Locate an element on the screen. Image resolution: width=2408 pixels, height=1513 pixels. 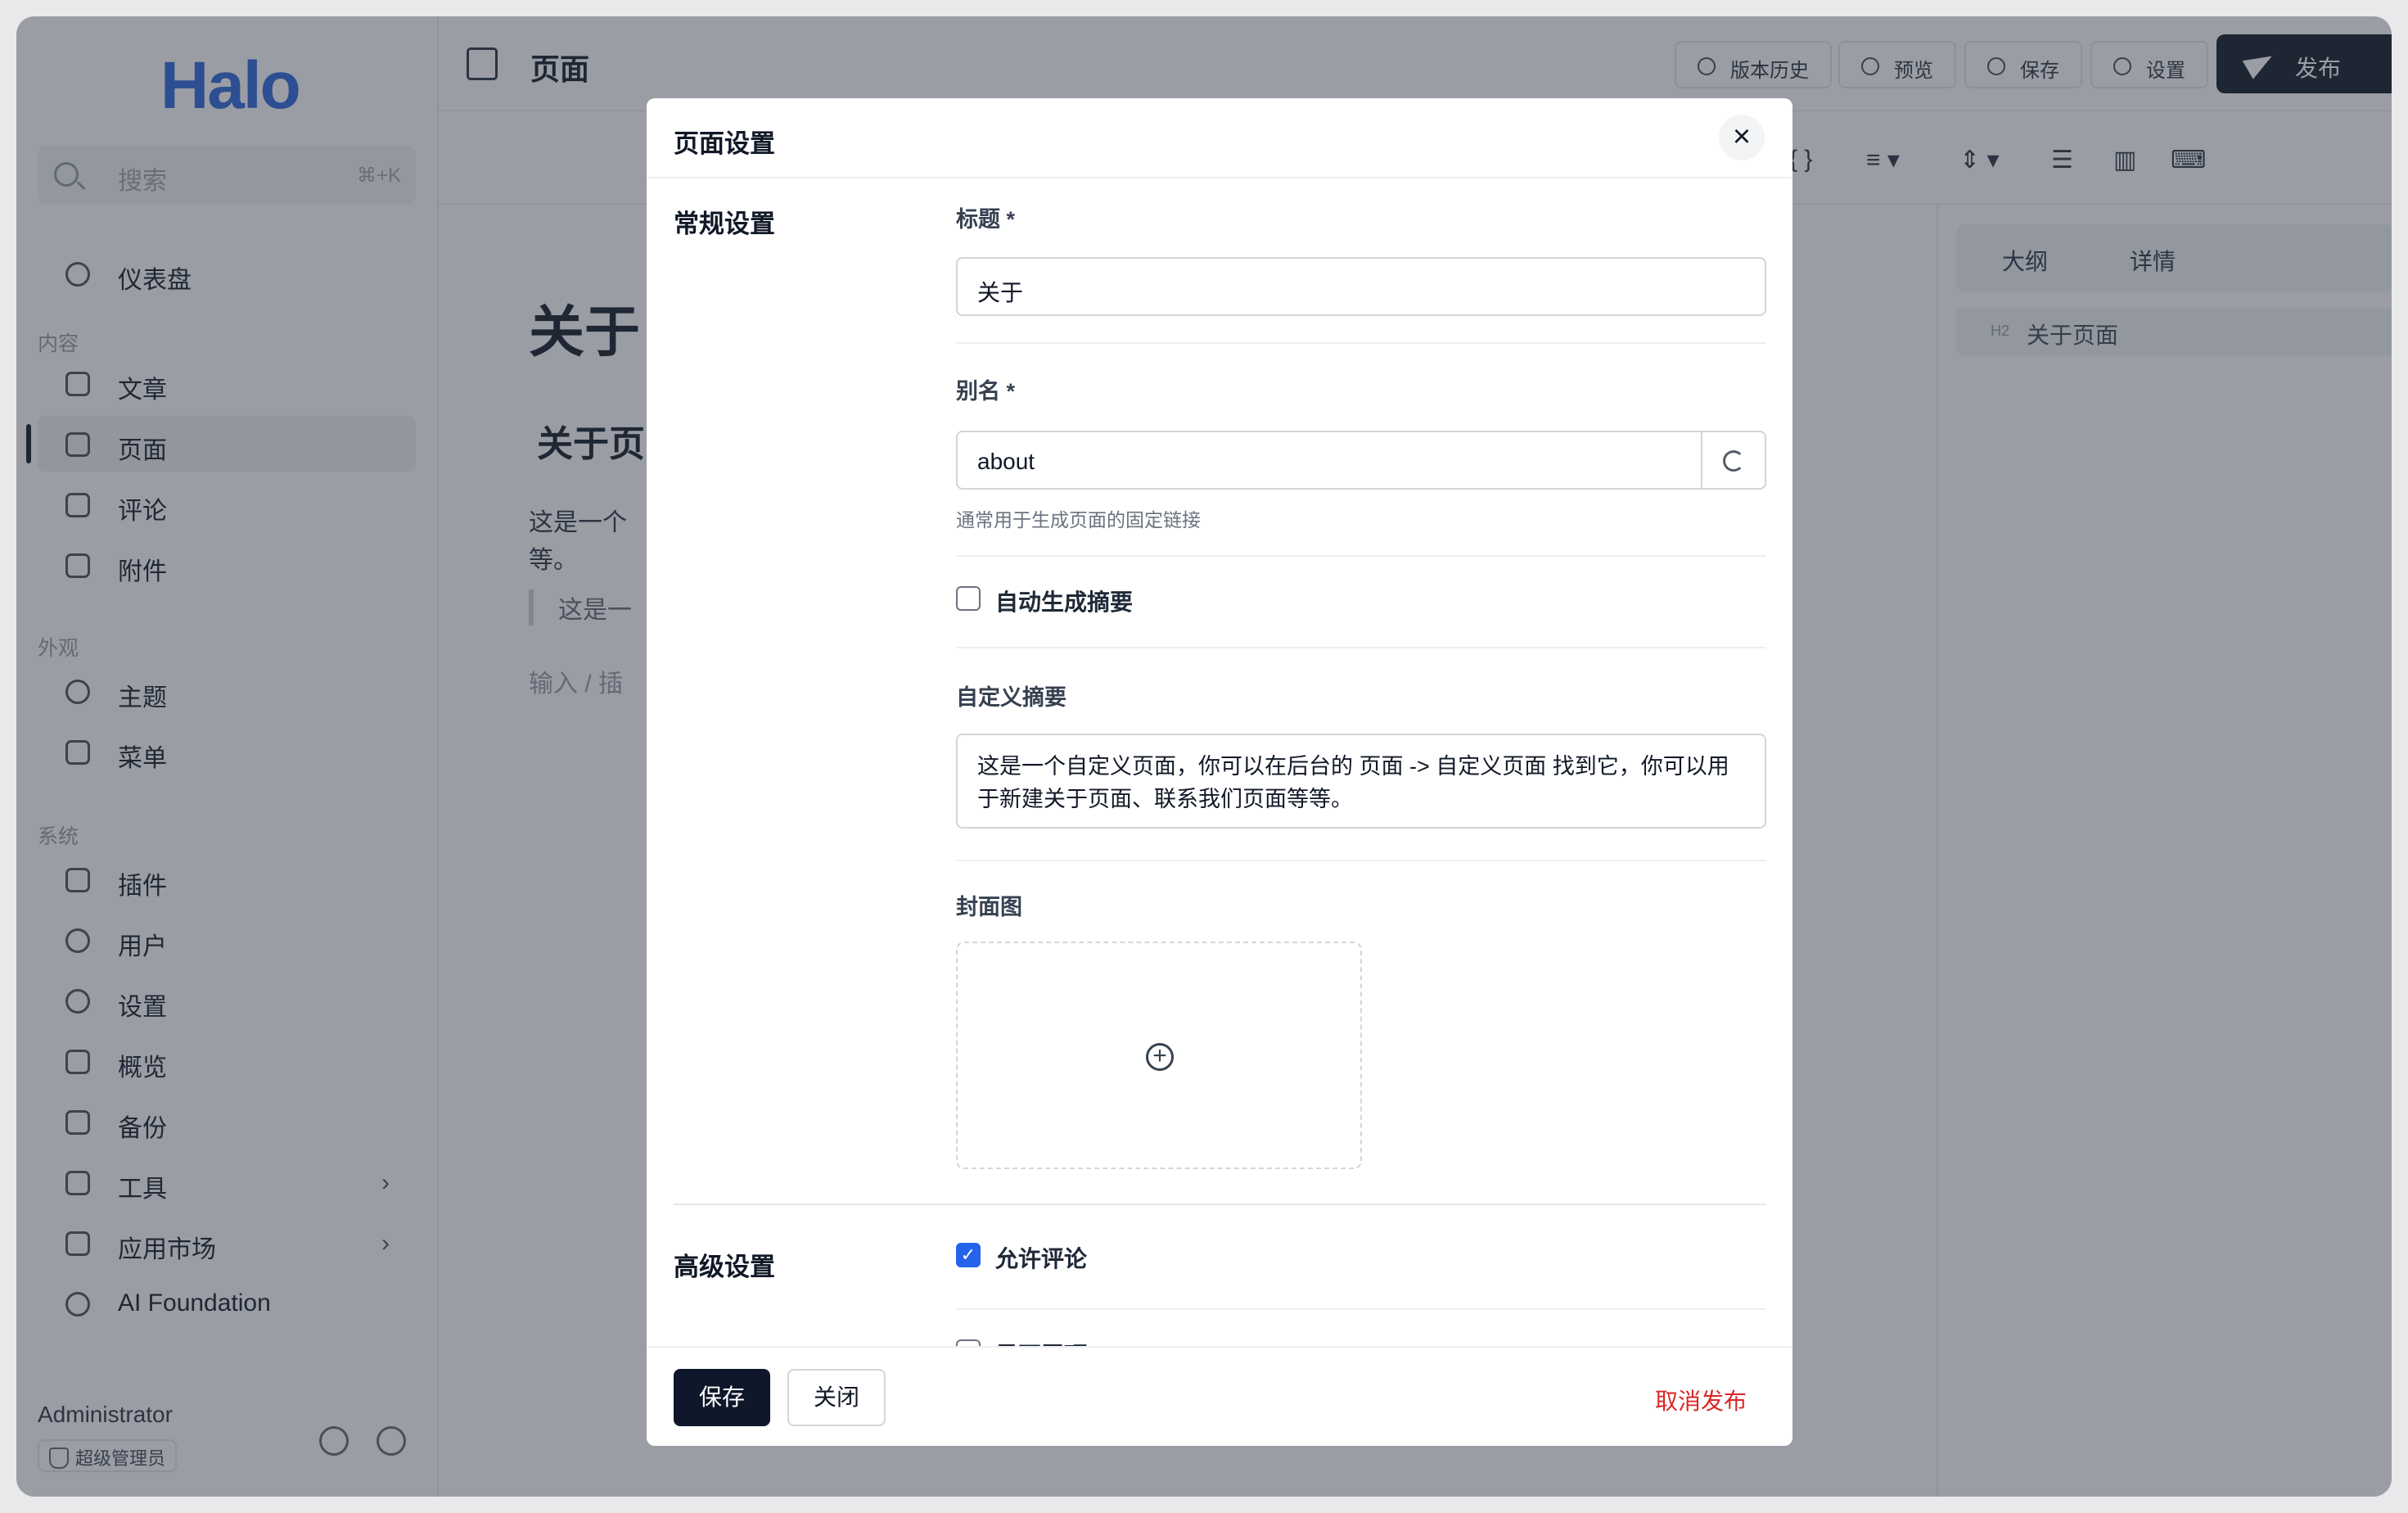
modal-footer: 保存 关闭 取消发布 is located at coordinates (1219, 1396).